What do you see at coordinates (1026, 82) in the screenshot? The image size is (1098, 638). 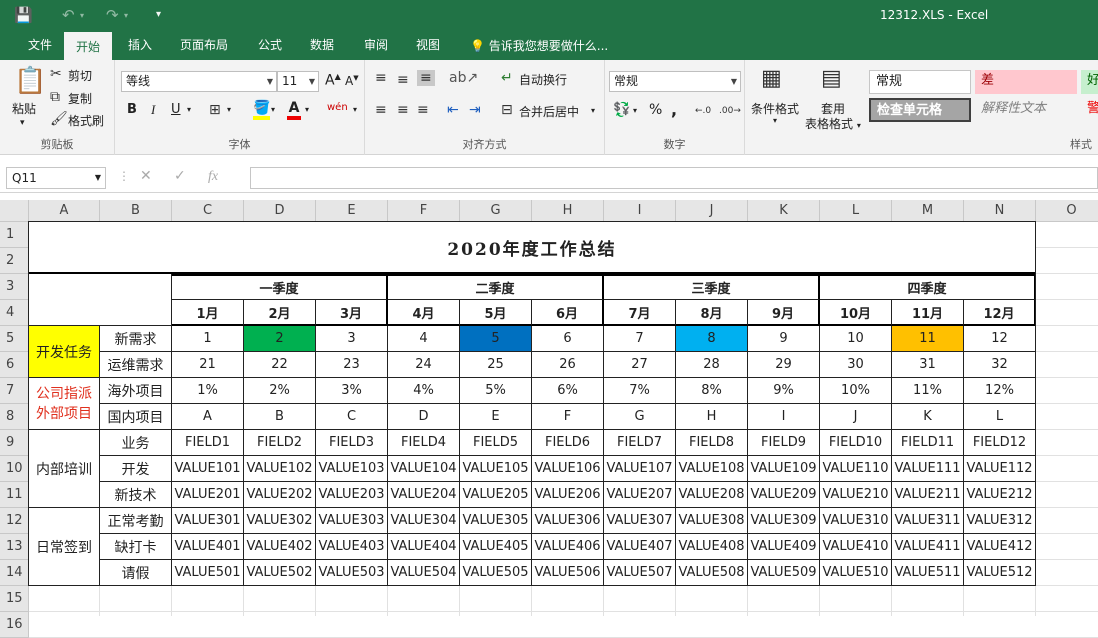 I see `style-bad: 差` at bounding box center [1026, 82].